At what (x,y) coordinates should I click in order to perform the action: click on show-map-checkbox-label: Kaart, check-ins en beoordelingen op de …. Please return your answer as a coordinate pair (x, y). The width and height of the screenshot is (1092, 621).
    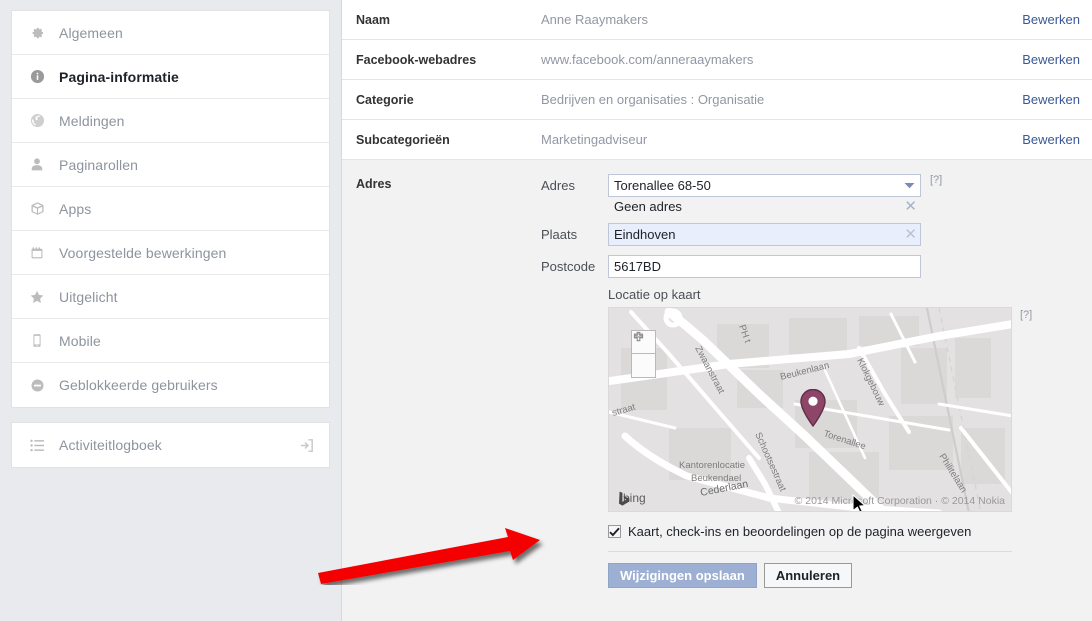
    Looking at the image, I should click on (799, 531).